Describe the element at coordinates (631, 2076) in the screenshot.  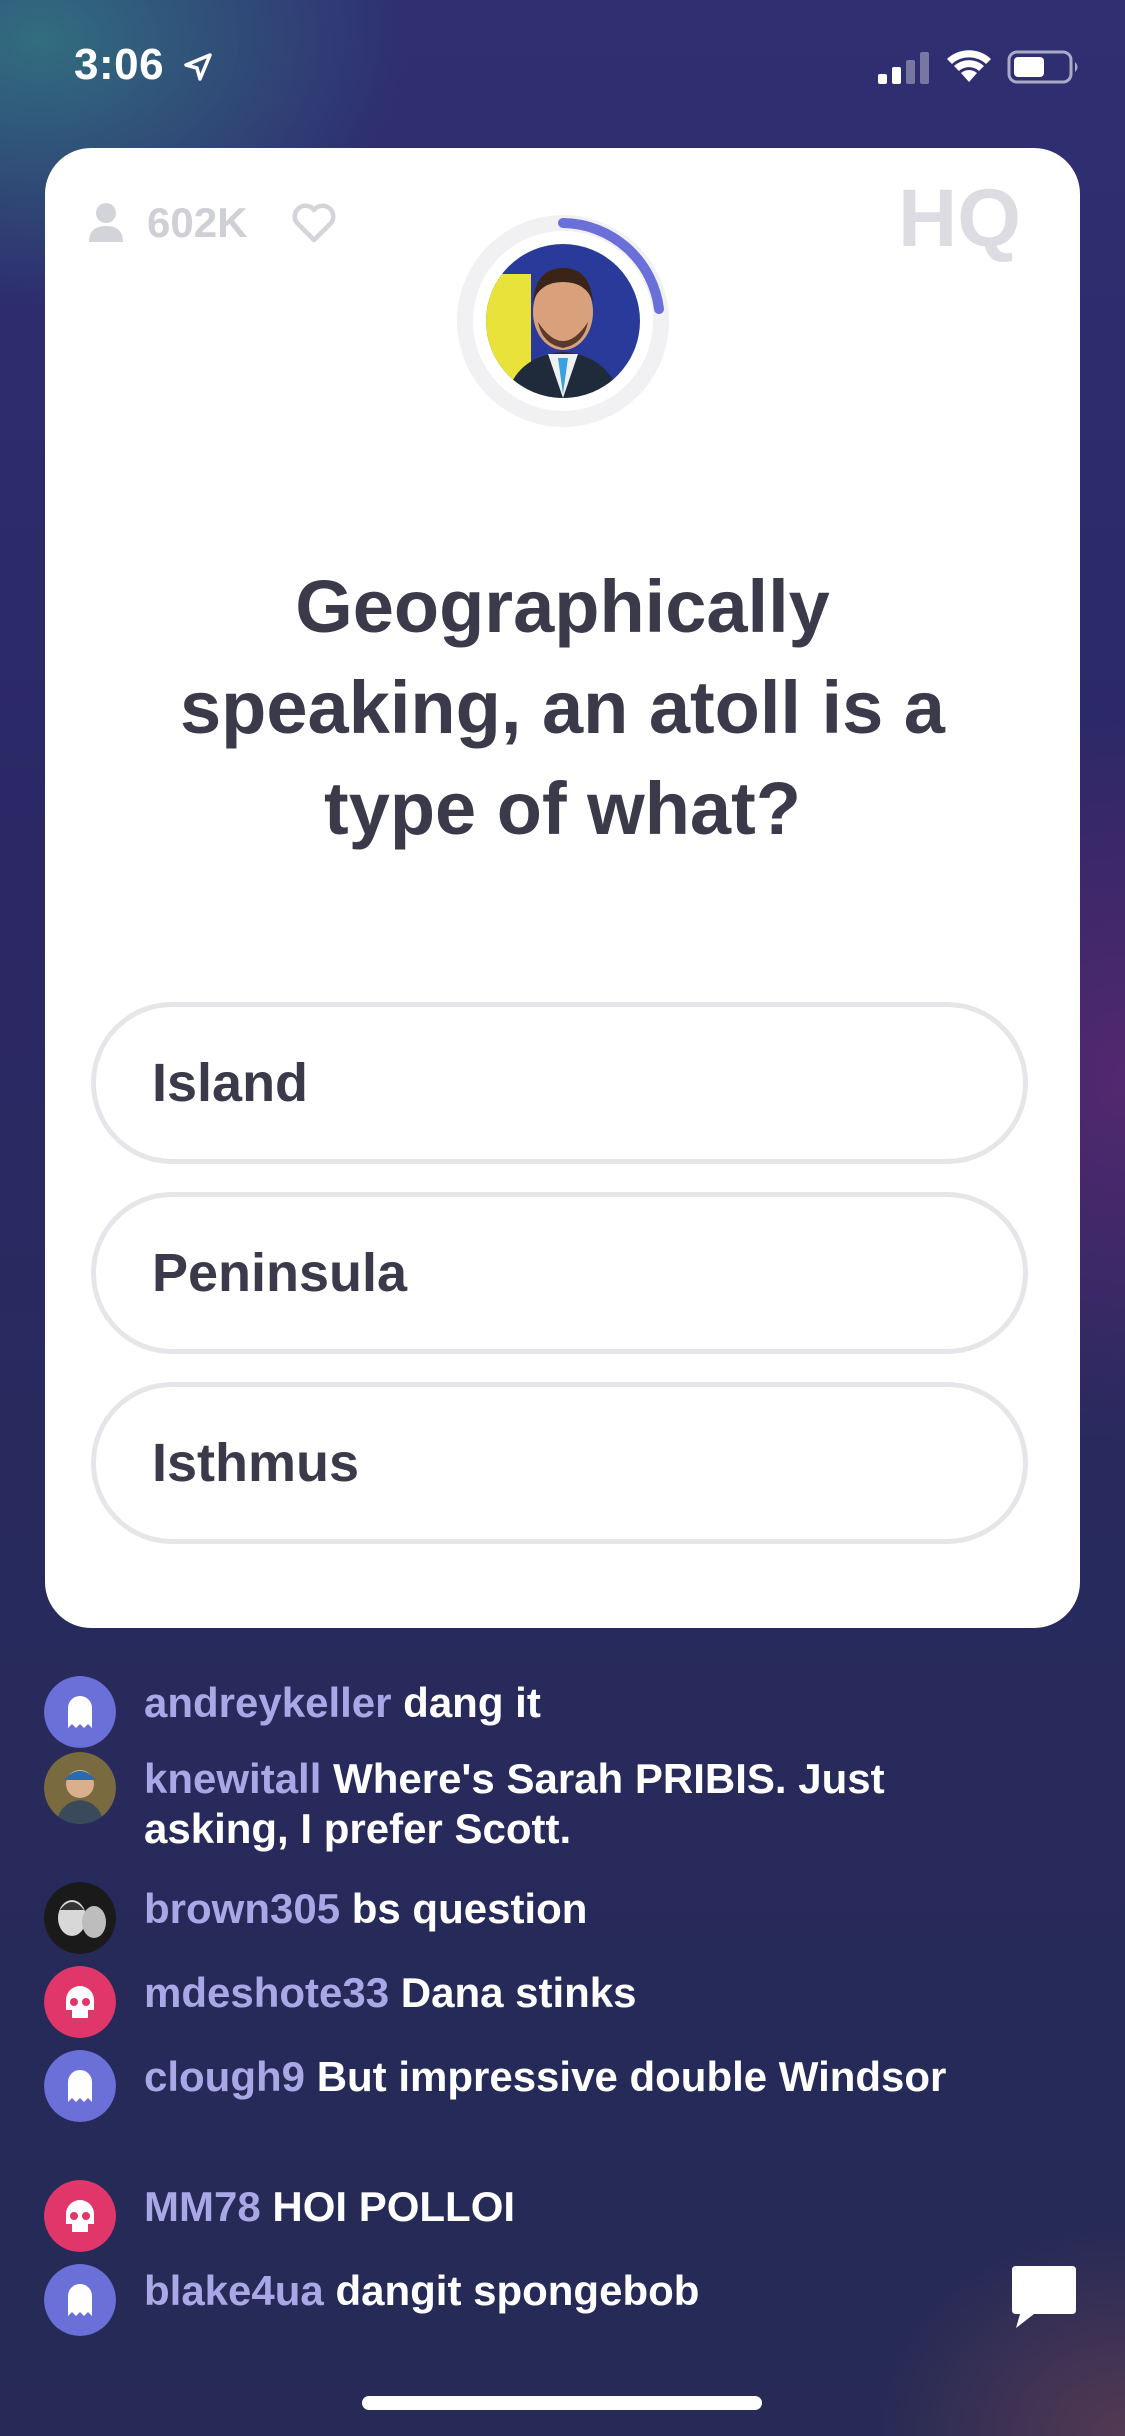
I see `chat-text: But impressive double Windsor` at that location.